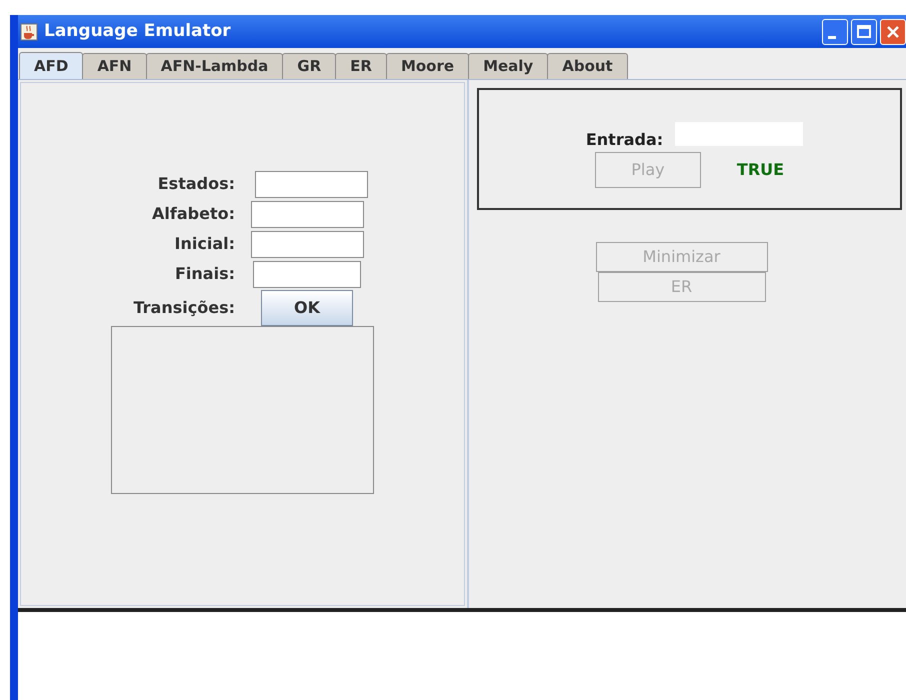  What do you see at coordinates (205, 274) in the screenshot?
I see `field-label: Finais:` at bounding box center [205, 274].